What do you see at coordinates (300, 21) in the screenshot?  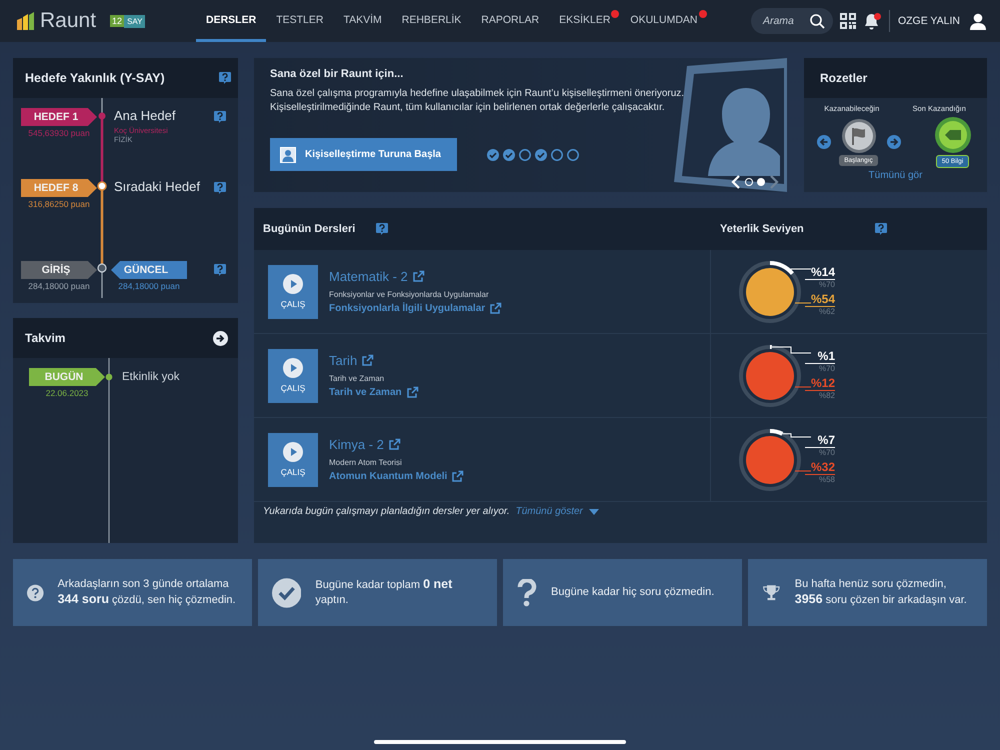 I see `nav-tab: TESTLER` at bounding box center [300, 21].